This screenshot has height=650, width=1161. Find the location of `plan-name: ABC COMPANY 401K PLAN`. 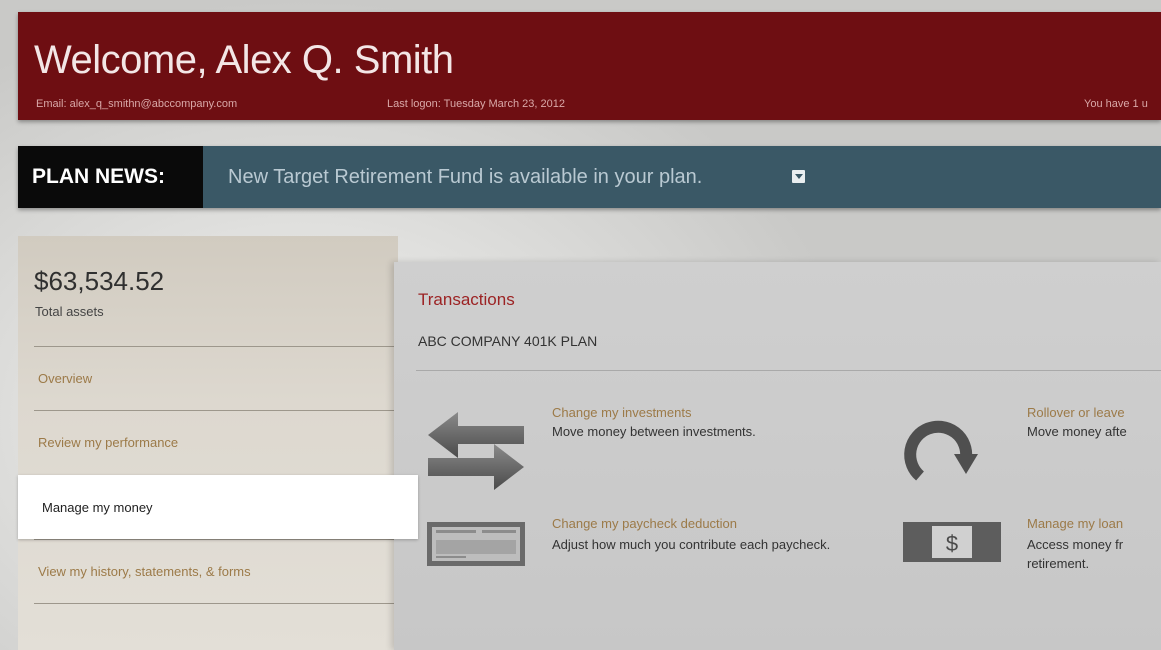

plan-name: ABC COMPANY 401K PLAN is located at coordinates (508, 341).